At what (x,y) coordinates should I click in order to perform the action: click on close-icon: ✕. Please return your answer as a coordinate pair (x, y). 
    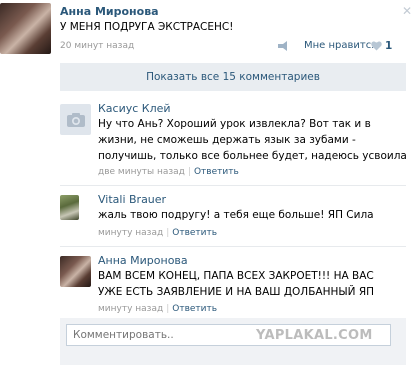
    Looking at the image, I should click on (407, 11).